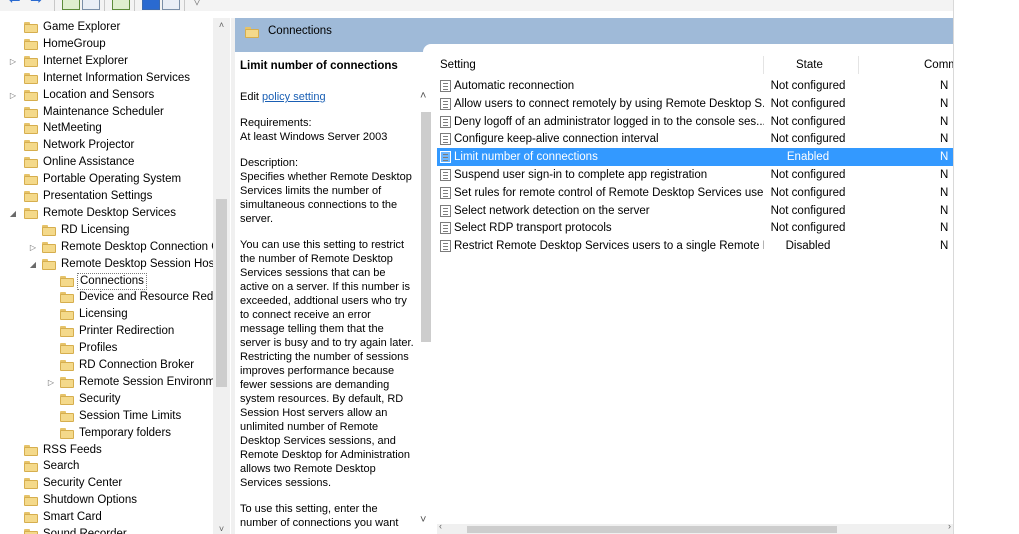 The height and width of the screenshot is (534, 1019). What do you see at coordinates (103, 111) in the screenshot?
I see `tree-item-label: Maintenance Scheduler` at bounding box center [103, 111].